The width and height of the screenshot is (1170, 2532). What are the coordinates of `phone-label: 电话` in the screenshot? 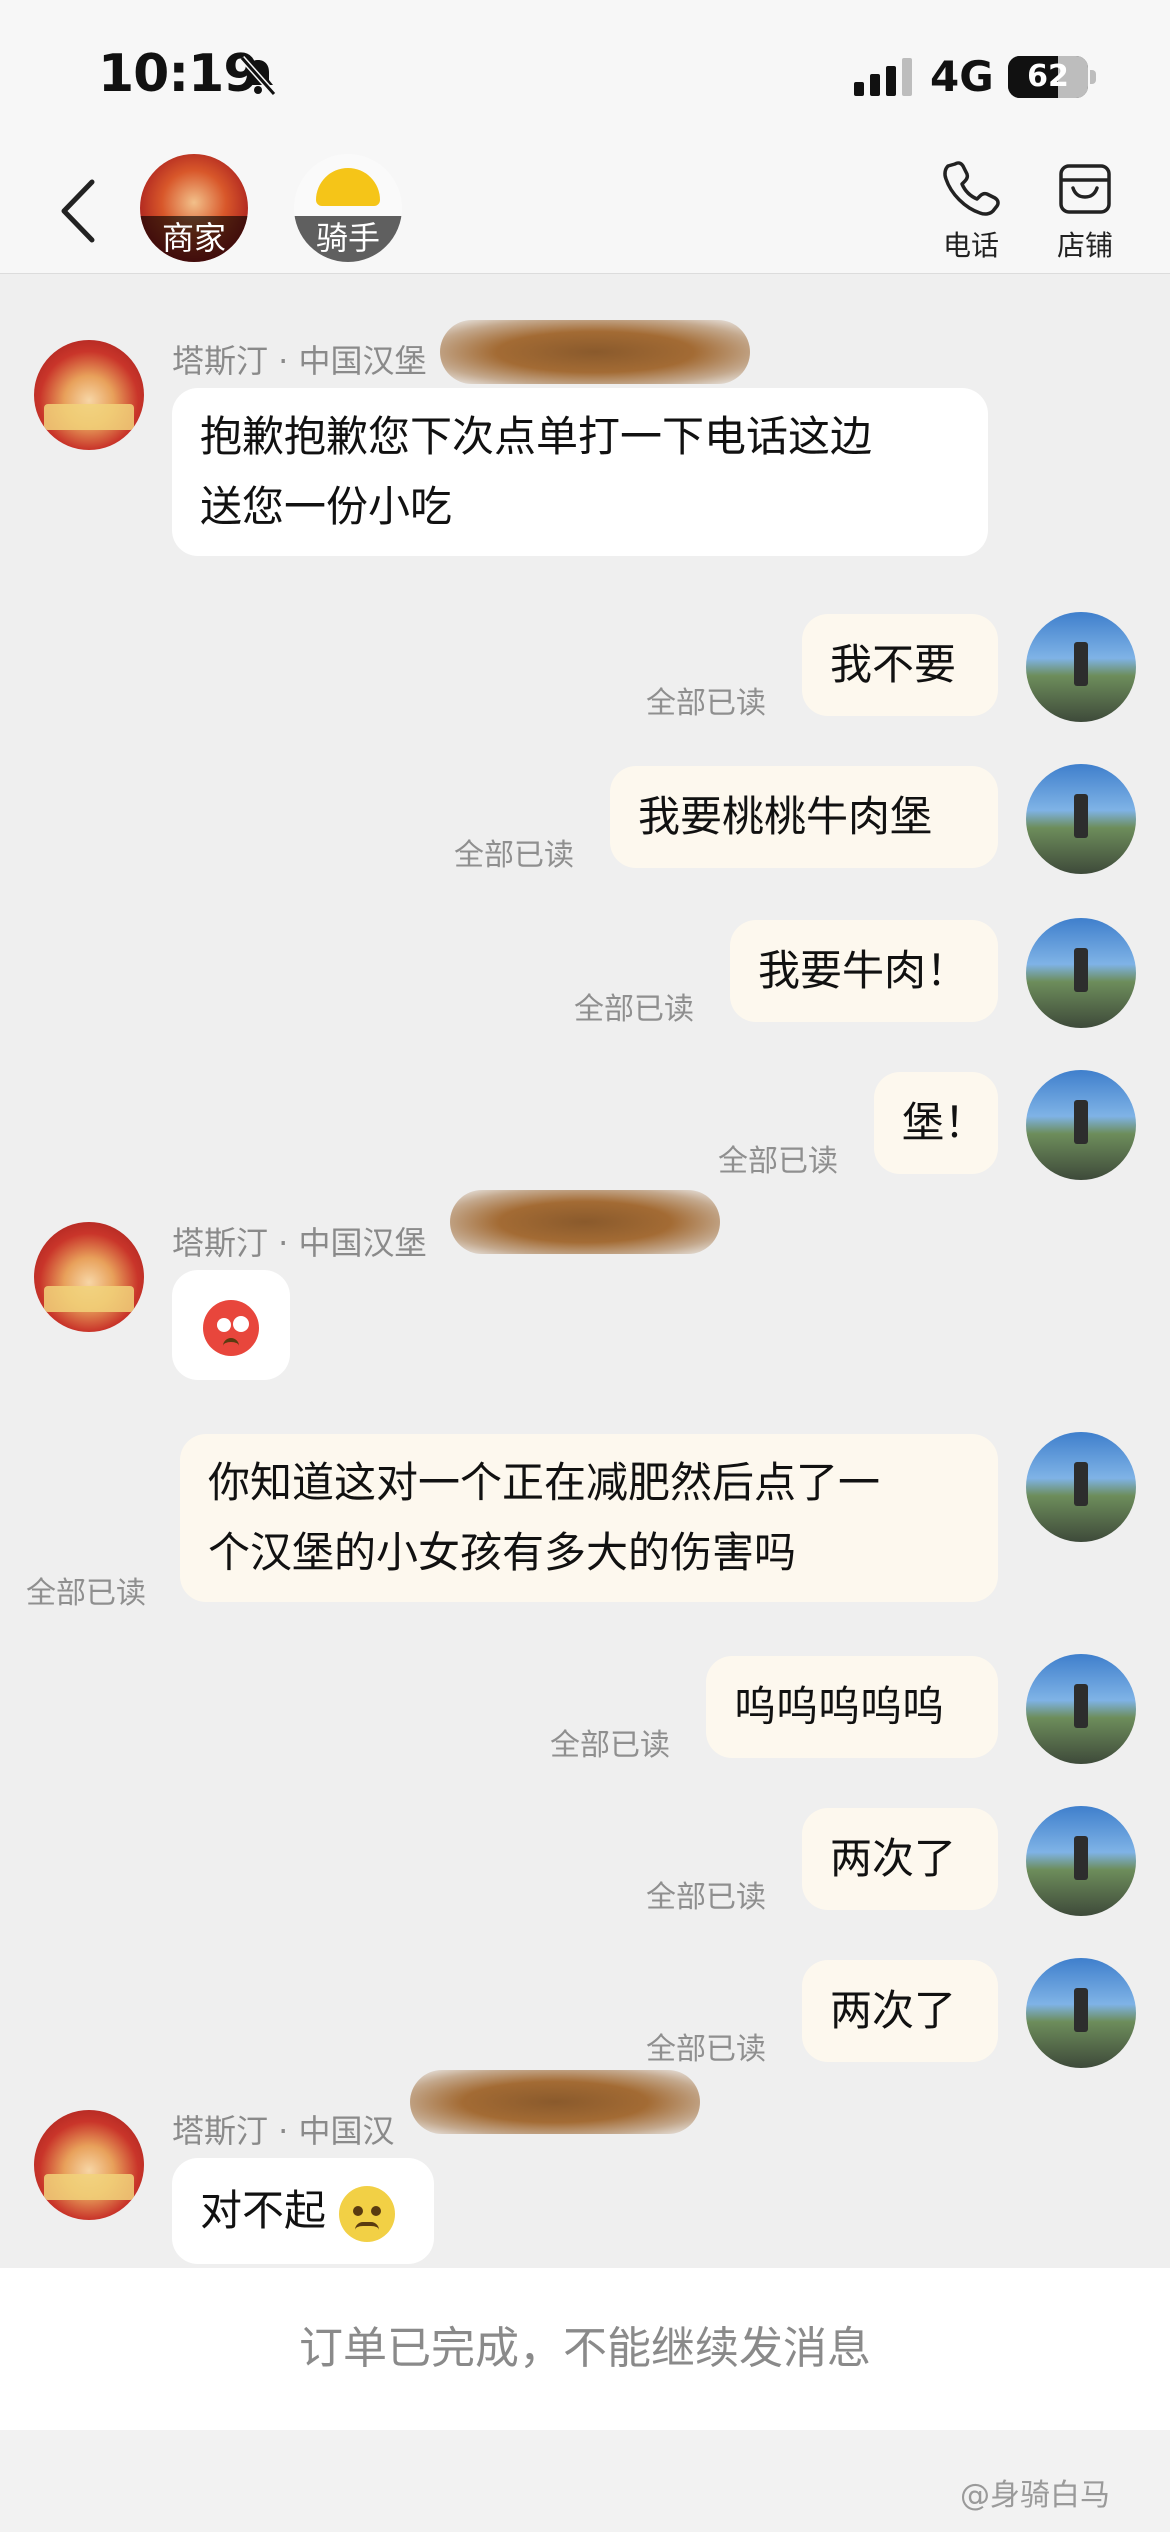 It's located at (970, 245).